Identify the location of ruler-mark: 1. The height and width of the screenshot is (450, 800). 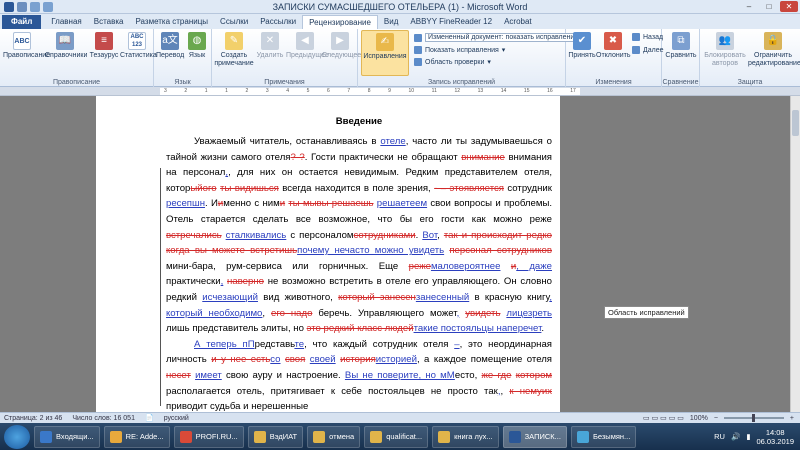
(226, 91).